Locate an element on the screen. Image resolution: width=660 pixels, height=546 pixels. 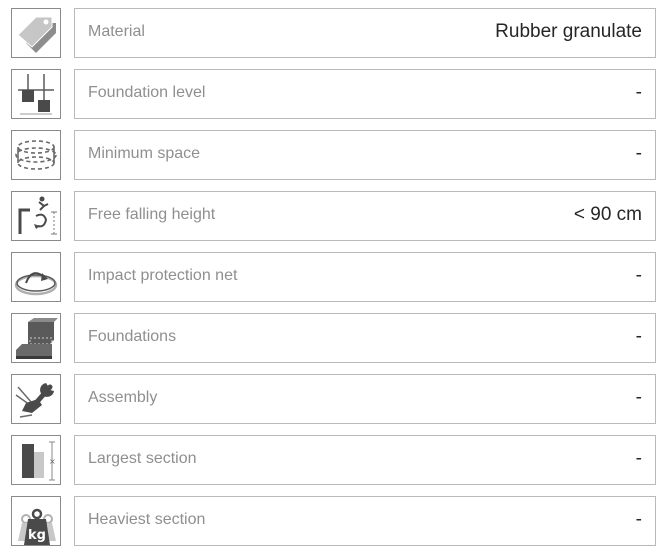
spec-label: Foundations is located at coordinates (132, 336).